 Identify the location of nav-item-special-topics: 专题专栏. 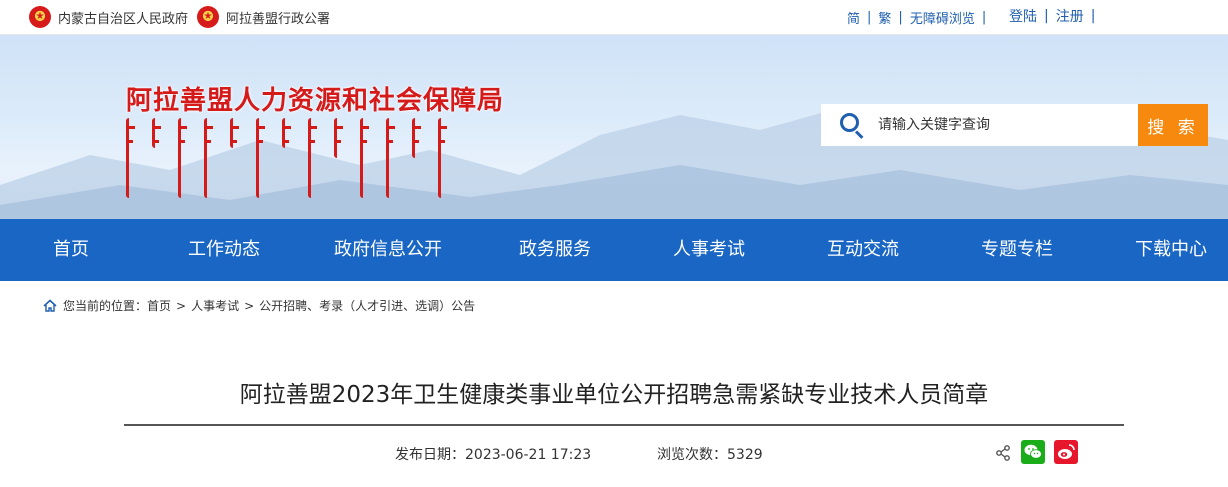
(1017, 250).